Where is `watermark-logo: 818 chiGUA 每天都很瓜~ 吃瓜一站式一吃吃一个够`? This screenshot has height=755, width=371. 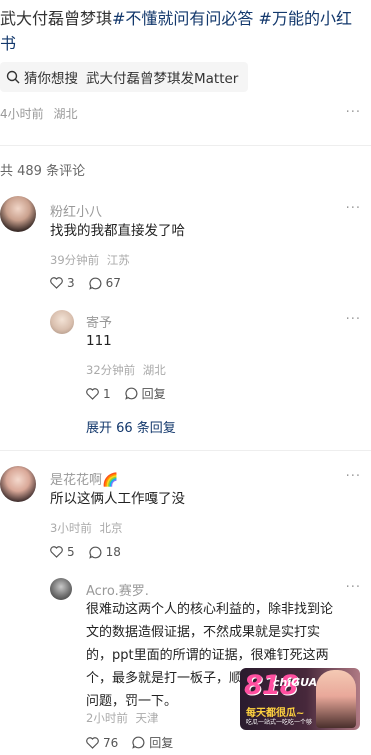
watermark-logo: 818 chiGUA 每天都很瓜~ 吃瓜一站式一吃吃一个够 is located at coordinates (300, 699).